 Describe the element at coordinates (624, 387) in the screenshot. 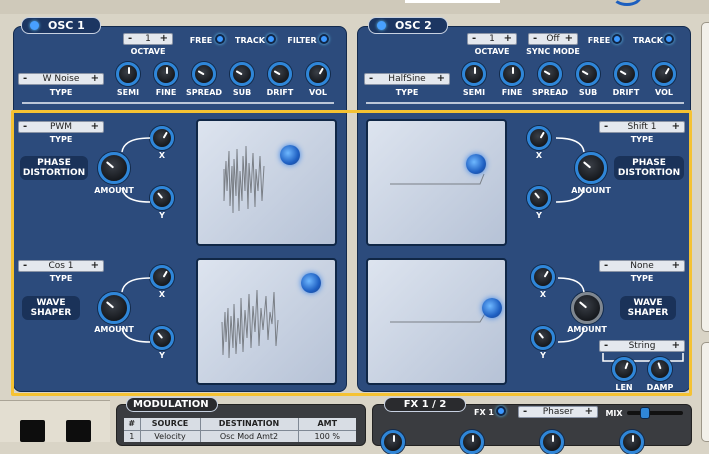

I see `osc2-len-label: LEN` at that location.